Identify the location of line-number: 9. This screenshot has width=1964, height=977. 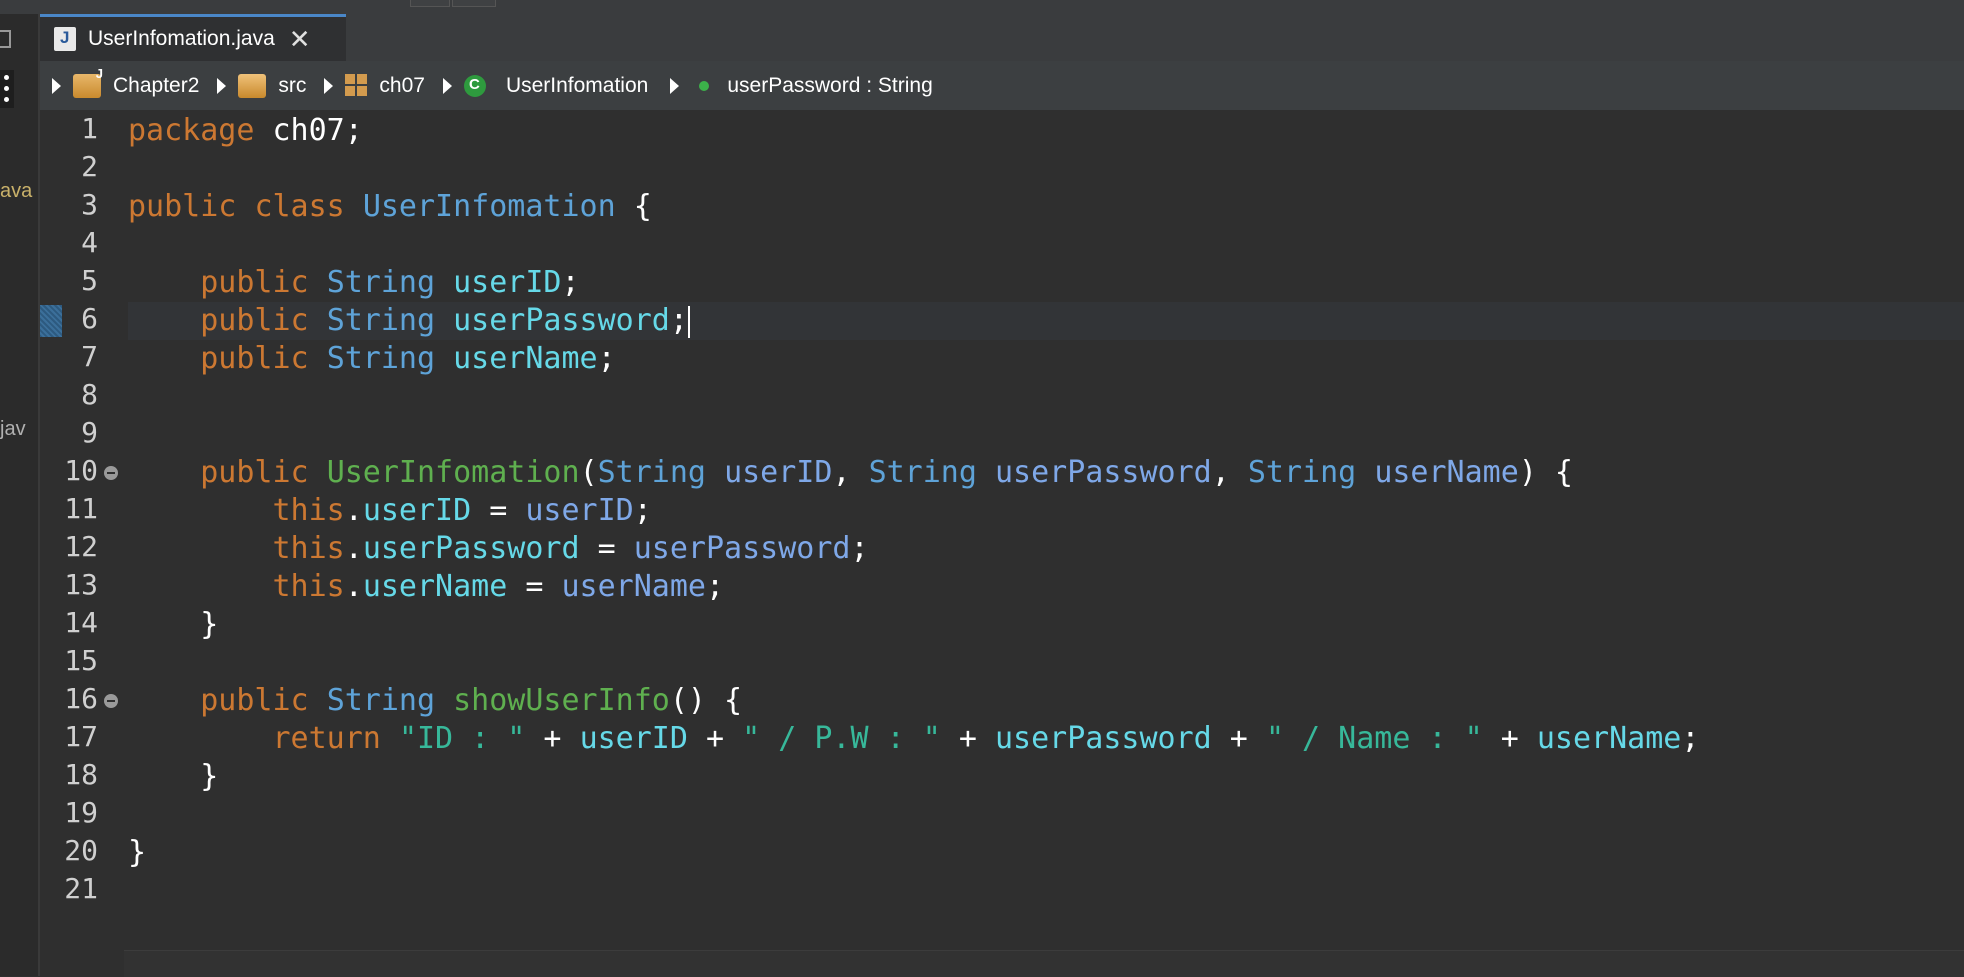
(89, 432).